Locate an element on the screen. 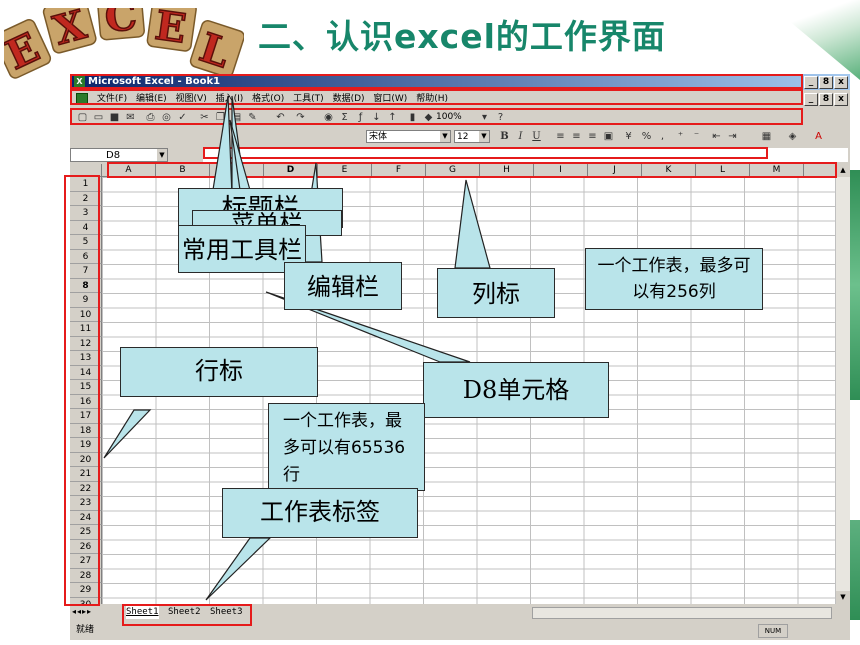 This screenshot has width=860, height=645. font-name-value: 宋体 is located at coordinates (378, 137).